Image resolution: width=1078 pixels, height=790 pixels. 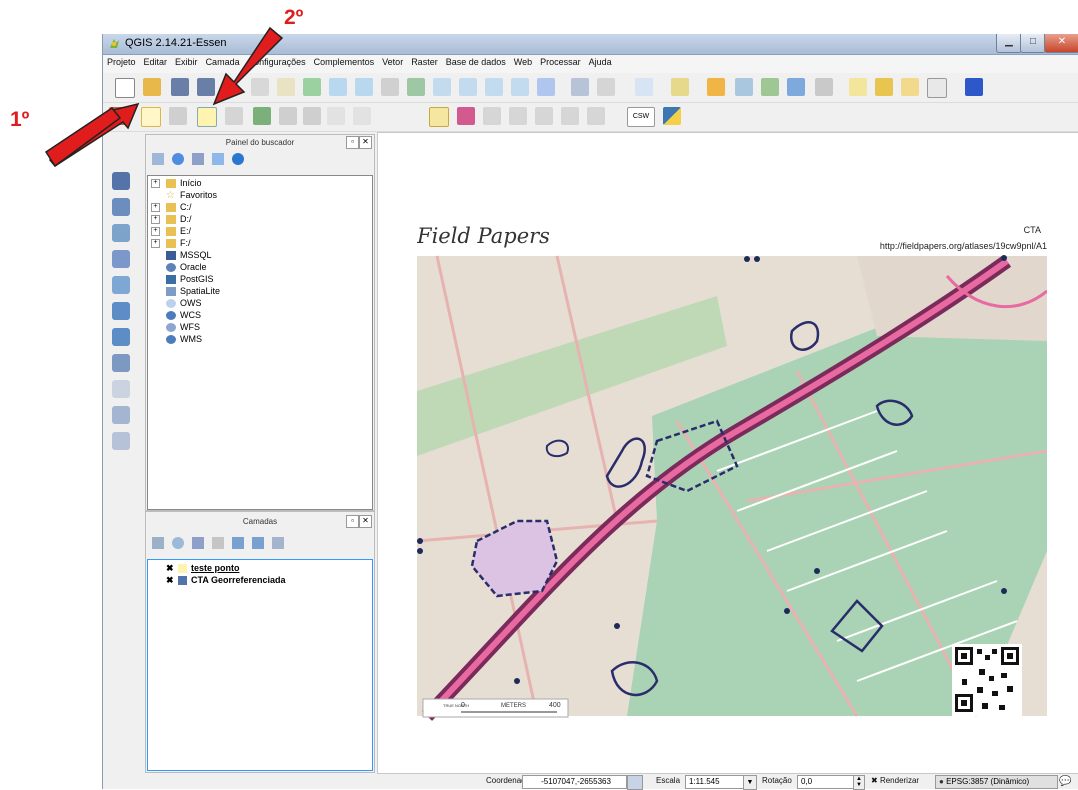 What do you see at coordinates (158, 543) in the screenshot?
I see `open-layer-styling-icon` at bounding box center [158, 543].